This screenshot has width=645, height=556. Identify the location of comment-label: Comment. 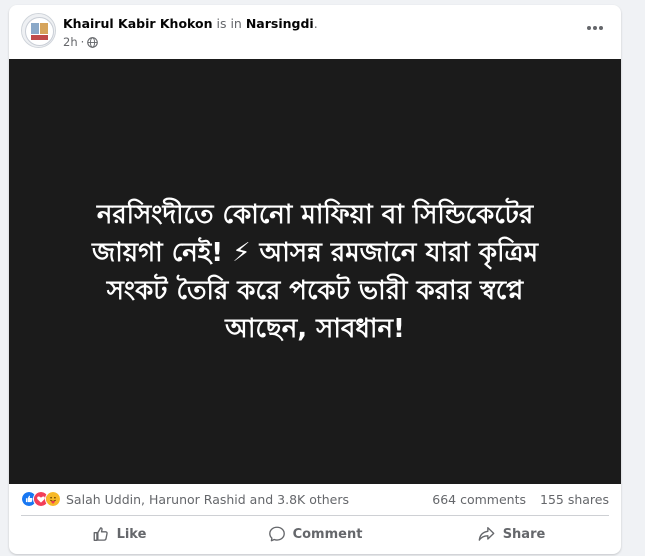
(327, 534).